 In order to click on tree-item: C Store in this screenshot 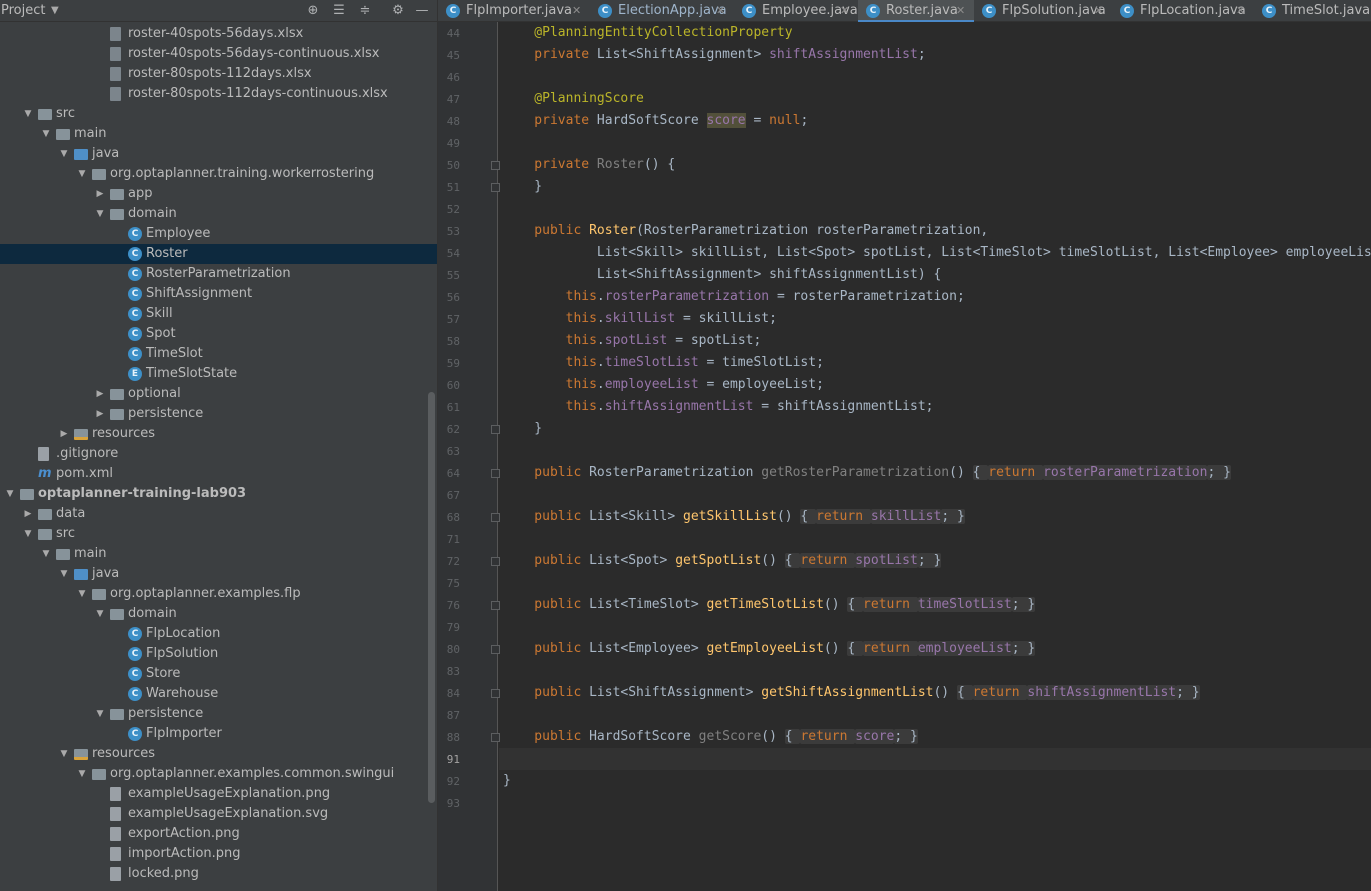, I will do `click(218, 674)`.